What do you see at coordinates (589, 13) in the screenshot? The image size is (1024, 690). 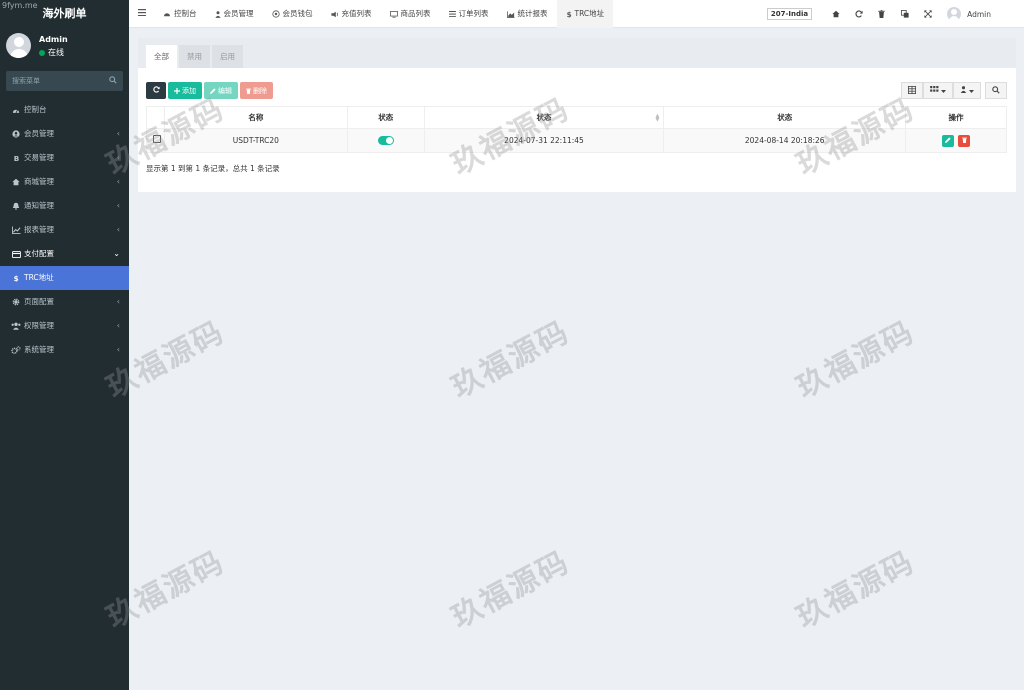 I see `tab-label: TRC地址` at bounding box center [589, 13].